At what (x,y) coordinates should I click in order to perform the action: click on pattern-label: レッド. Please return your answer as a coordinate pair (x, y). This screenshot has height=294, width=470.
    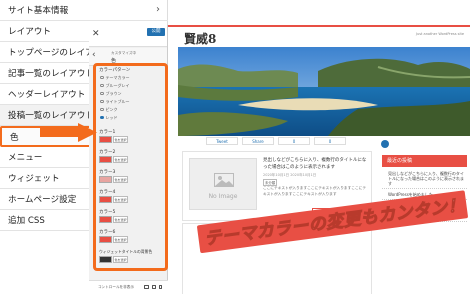
    Looking at the image, I should click on (111, 117).